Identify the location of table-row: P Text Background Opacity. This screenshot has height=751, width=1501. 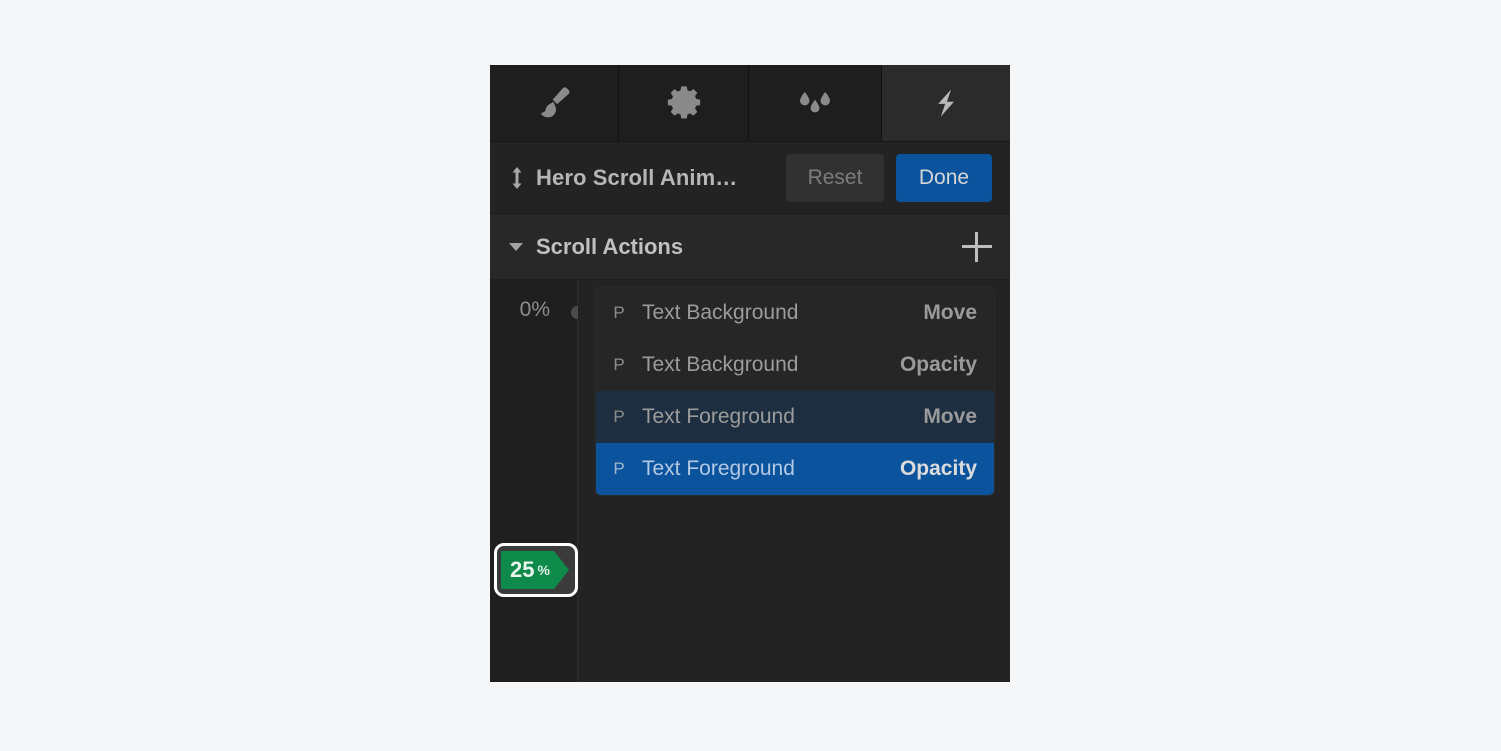
(795, 365).